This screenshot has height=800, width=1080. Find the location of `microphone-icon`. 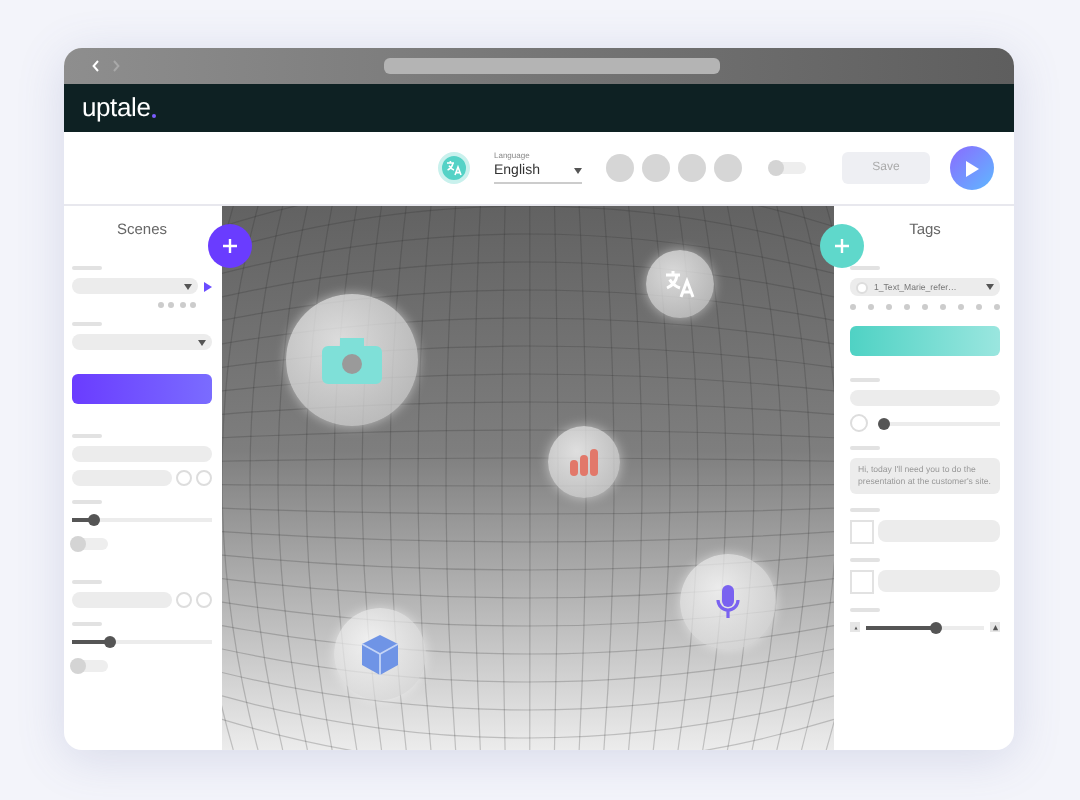

microphone-icon is located at coordinates (728, 602).